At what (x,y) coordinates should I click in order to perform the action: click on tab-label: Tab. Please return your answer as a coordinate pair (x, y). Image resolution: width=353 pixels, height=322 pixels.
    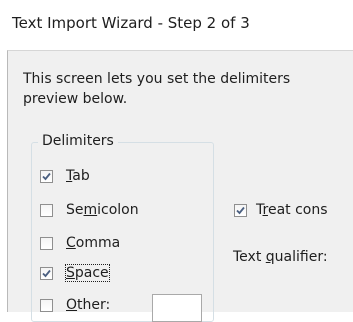
    Looking at the image, I should click on (78, 176).